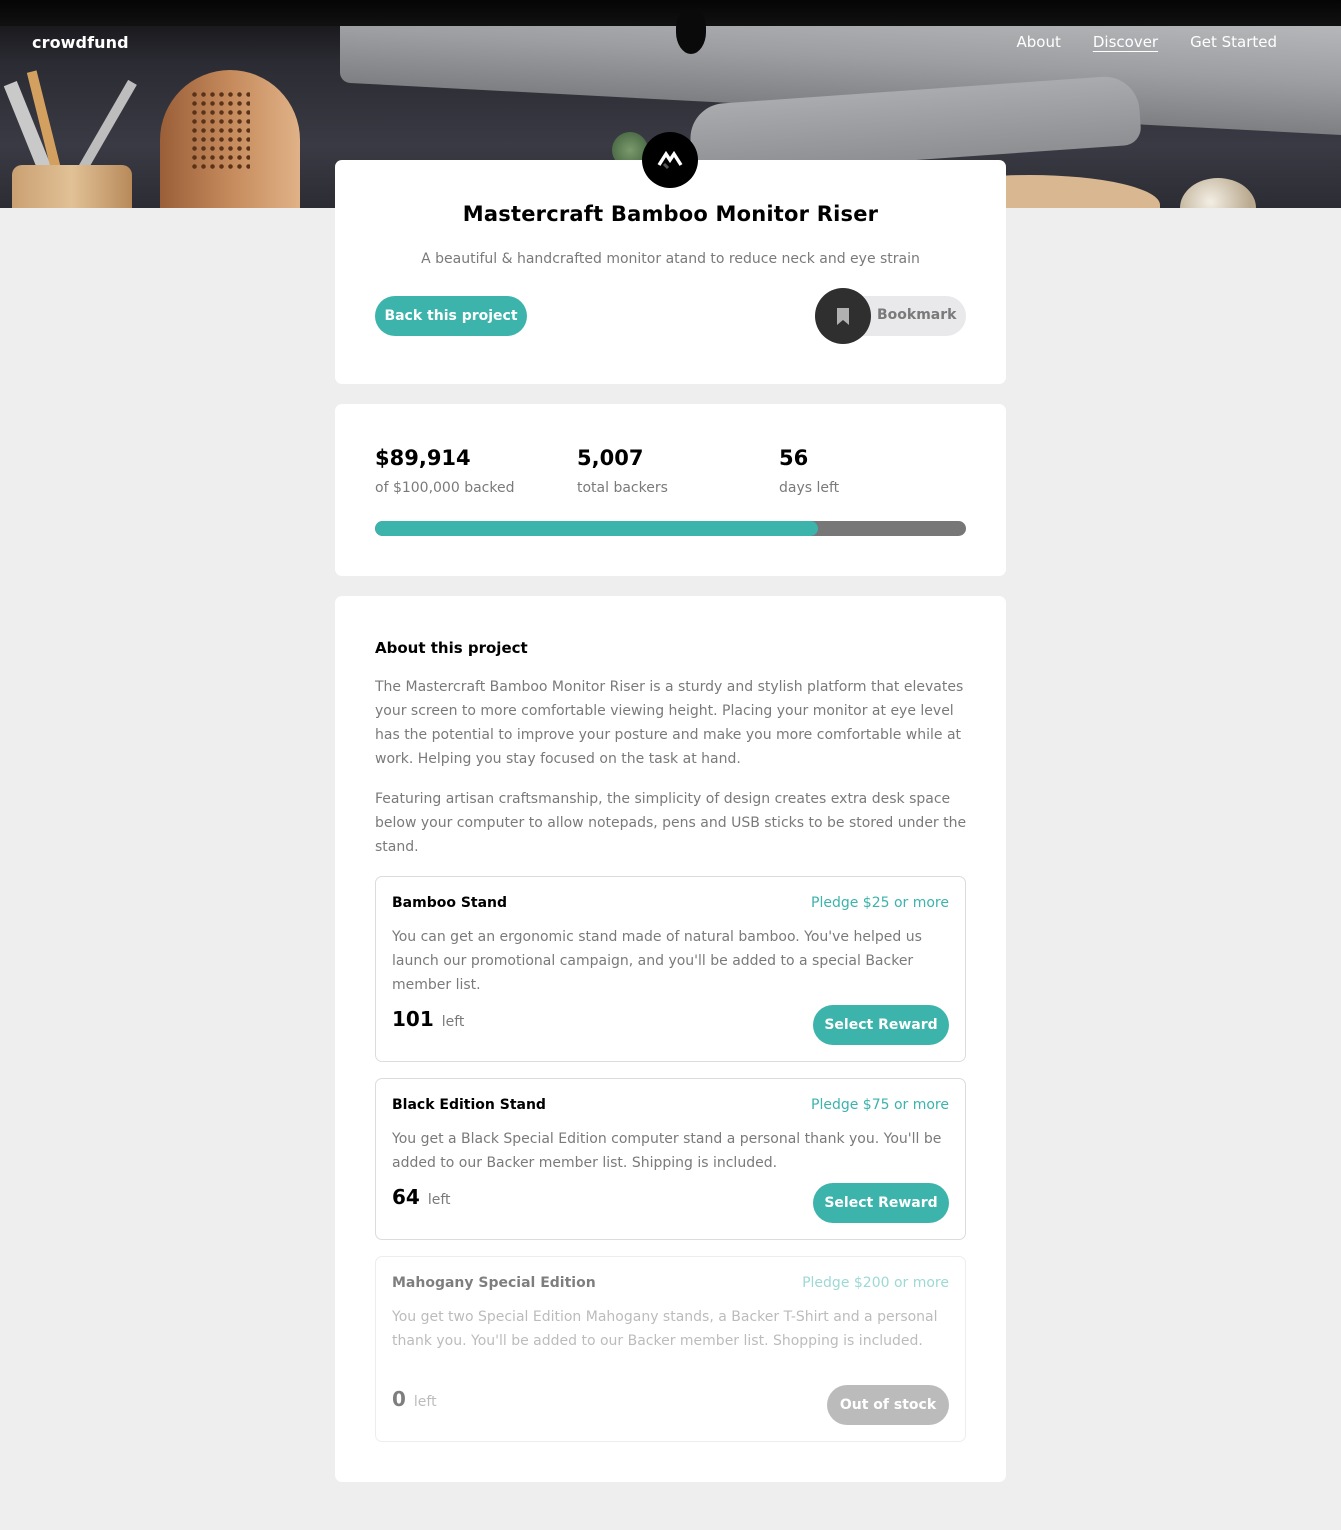 This screenshot has height=1530, width=1341. What do you see at coordinates (399, 1399) in the screenshot?
I see `reward-count: 0` at bounding box center [399, 1399].